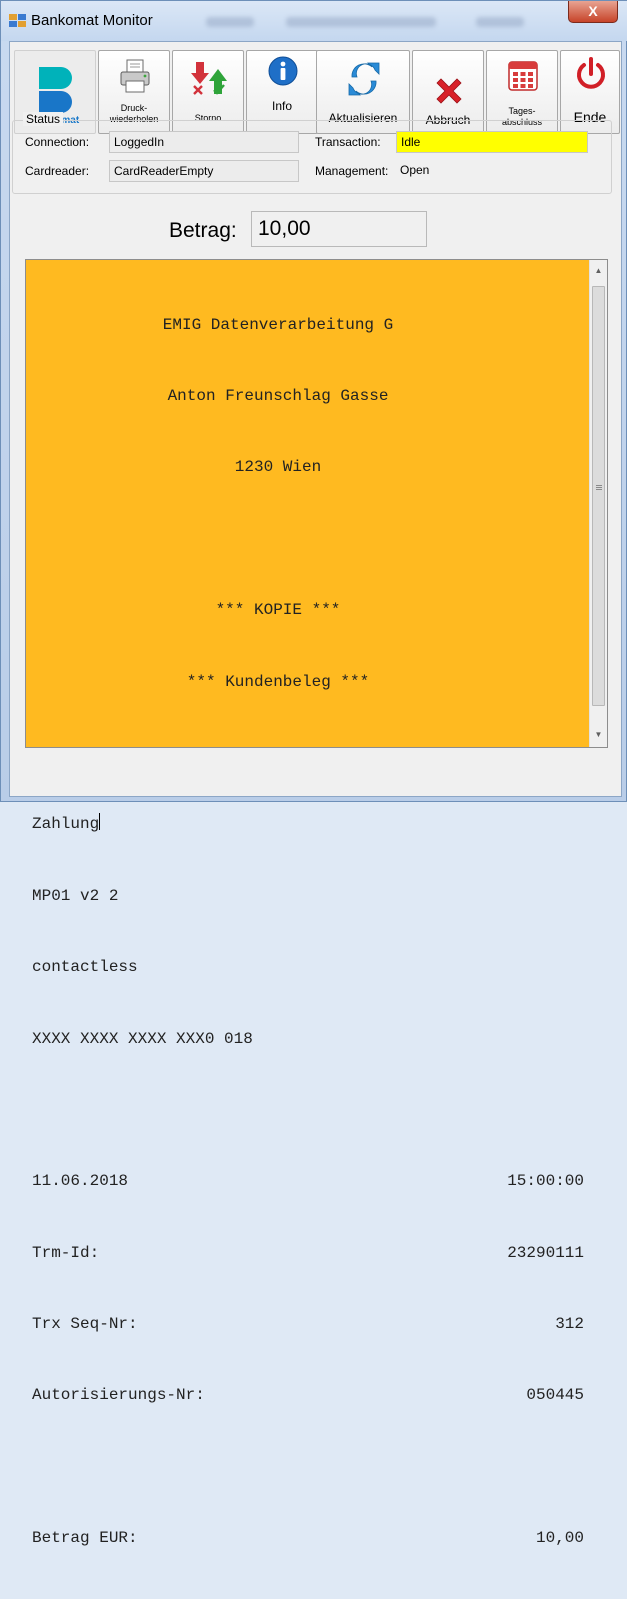 This screenshot has height=1599, width=627. I want to click on receipt-date: 11.06.2018, so click(80, 1181).